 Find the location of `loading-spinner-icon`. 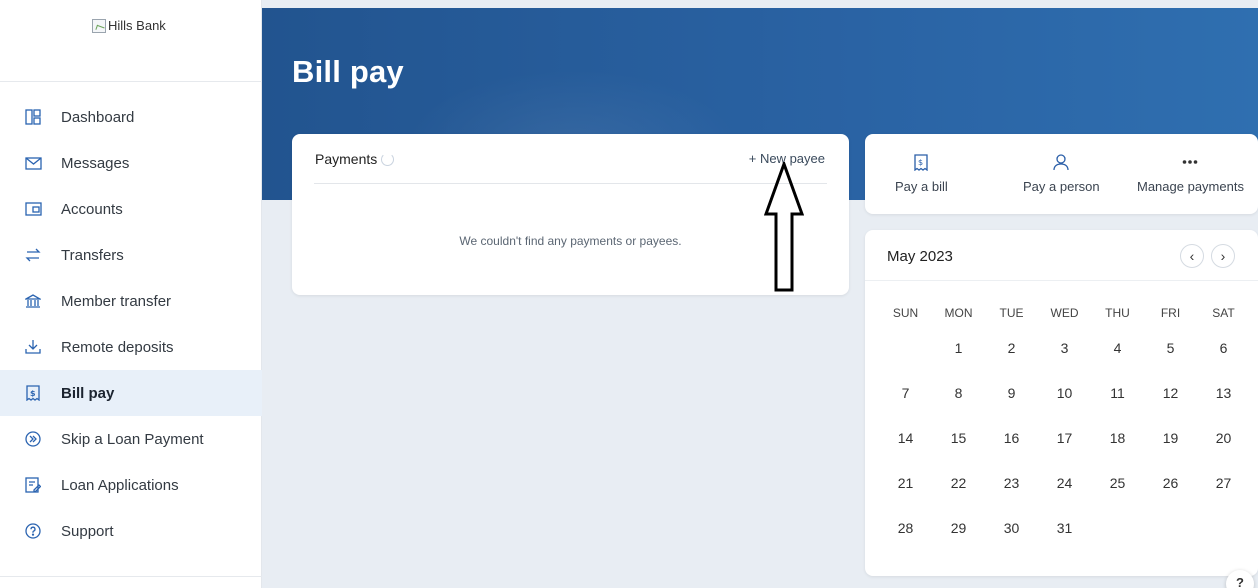

loading-spinner-icon is located at coordinates (388, 159).